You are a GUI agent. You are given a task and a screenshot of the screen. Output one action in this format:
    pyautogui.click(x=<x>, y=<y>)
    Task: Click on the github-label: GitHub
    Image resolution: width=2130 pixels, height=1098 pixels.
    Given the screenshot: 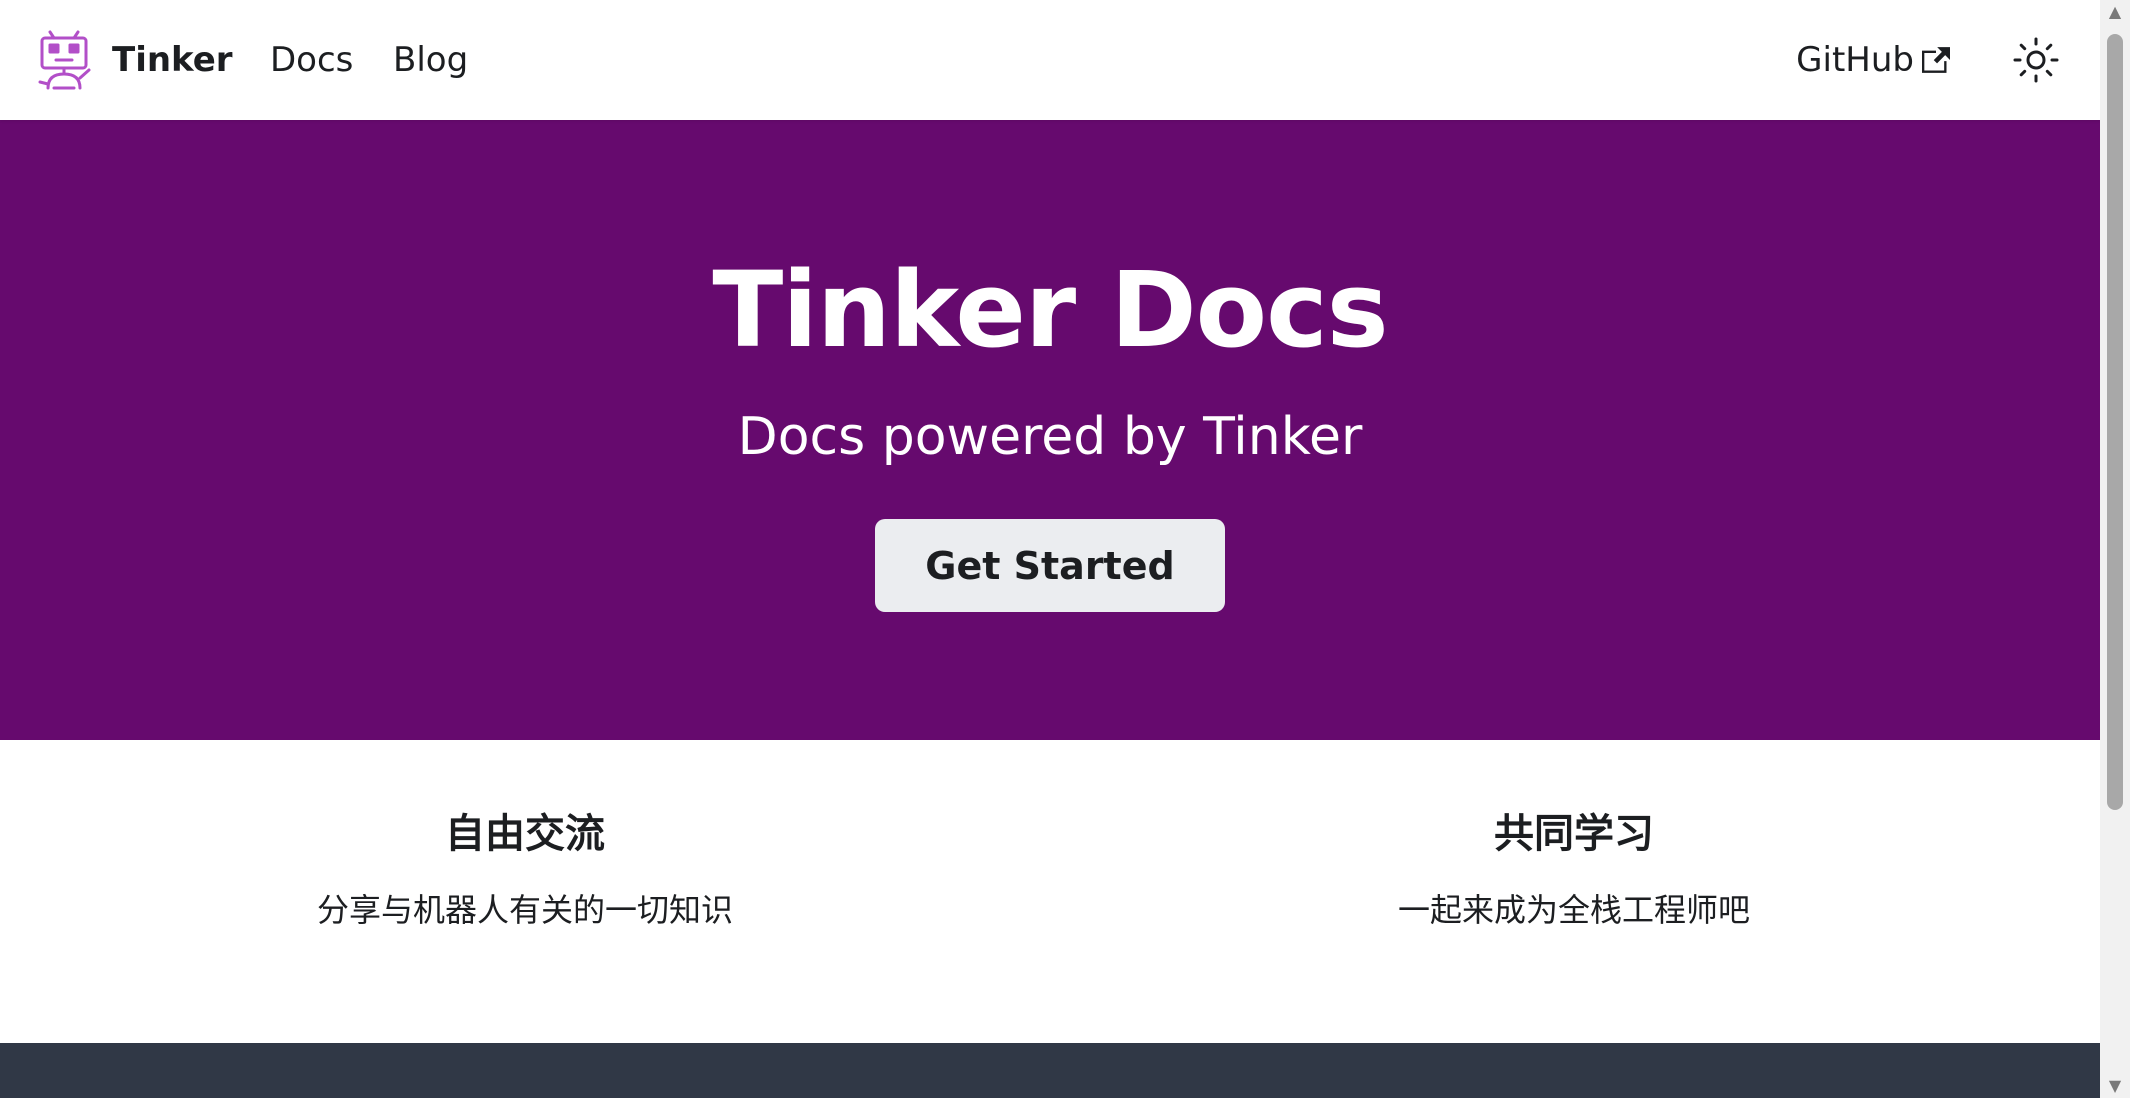 What is the action you would take?
    pyautogui.click(x=1855, y=60)
    